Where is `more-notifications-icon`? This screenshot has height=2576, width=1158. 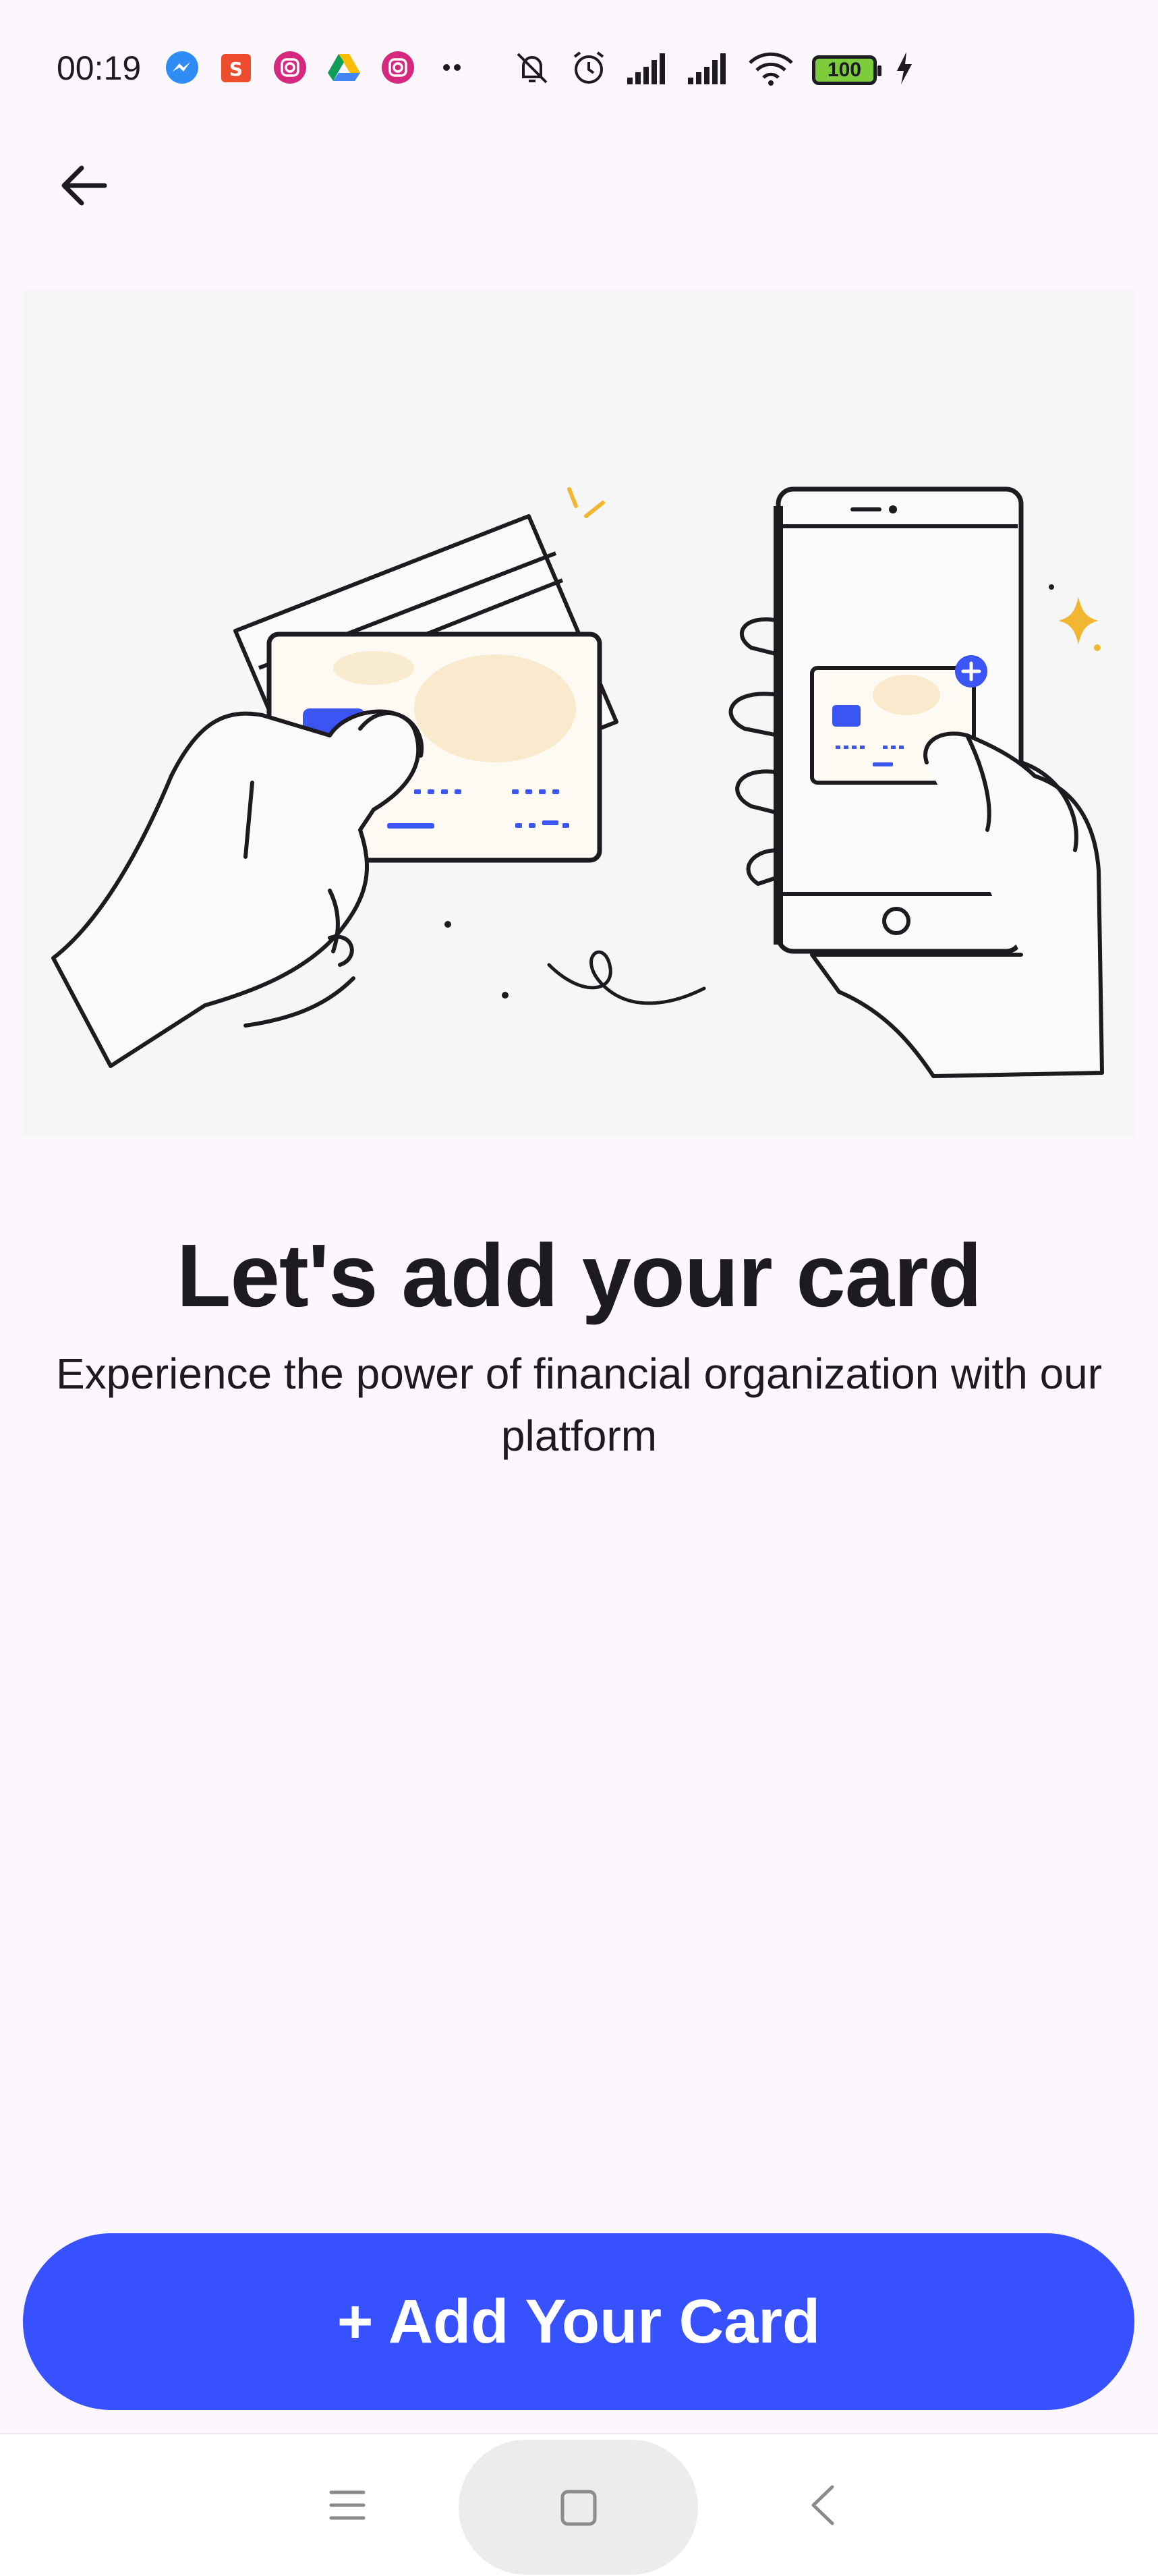 more-notifications-icon is located at coordinates (452, 69).